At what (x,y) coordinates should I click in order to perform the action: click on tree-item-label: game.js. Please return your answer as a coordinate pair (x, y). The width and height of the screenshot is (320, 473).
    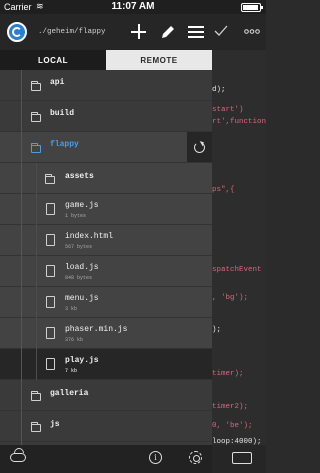
    Looking at the image, I should click on (82, 205).